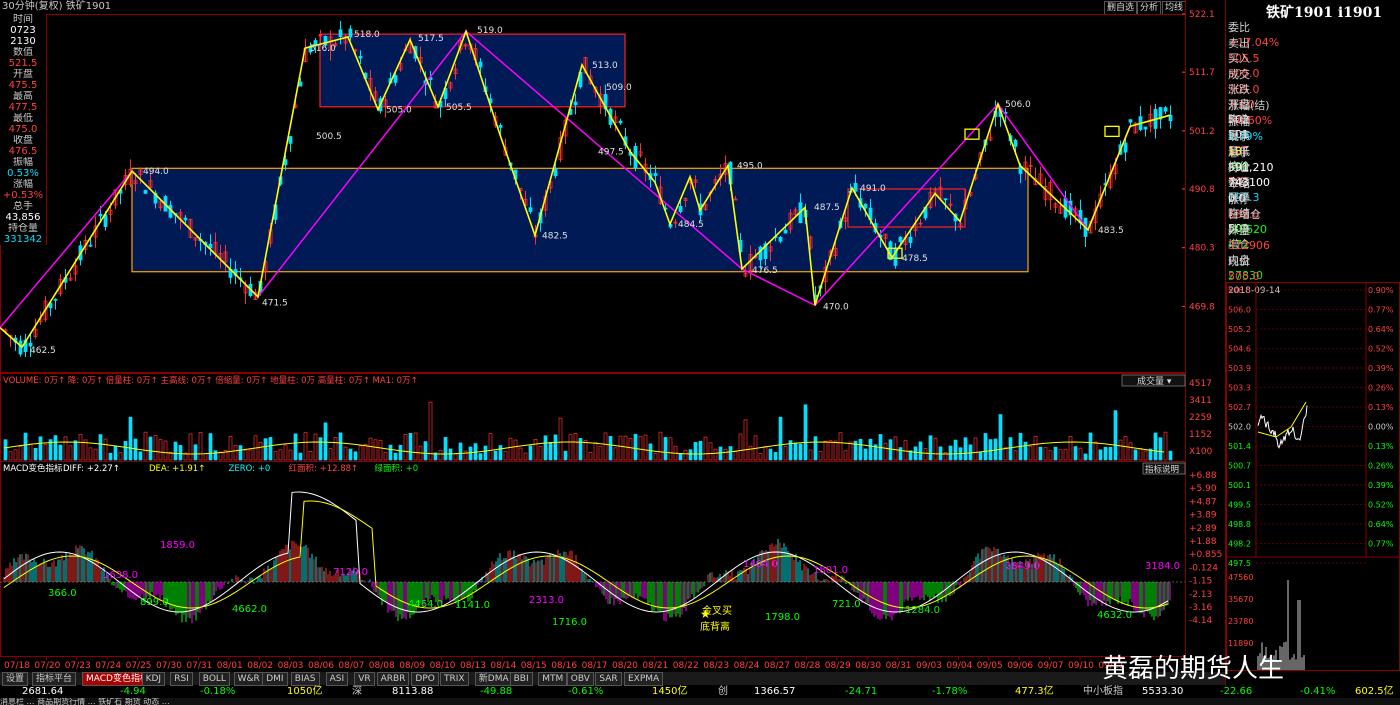  Describe the element at coordinates (619, 88) in the screenshot. I see `pivot-price-label: 509.0` at that location.